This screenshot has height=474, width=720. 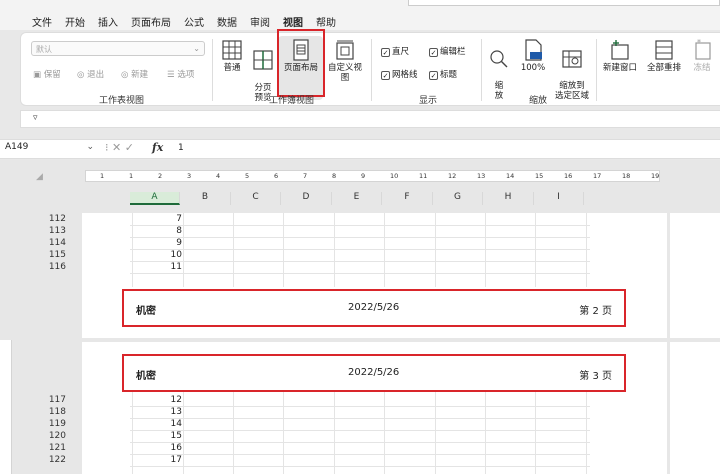 I want to click on row-header: 112, so click(x=48, y=219).